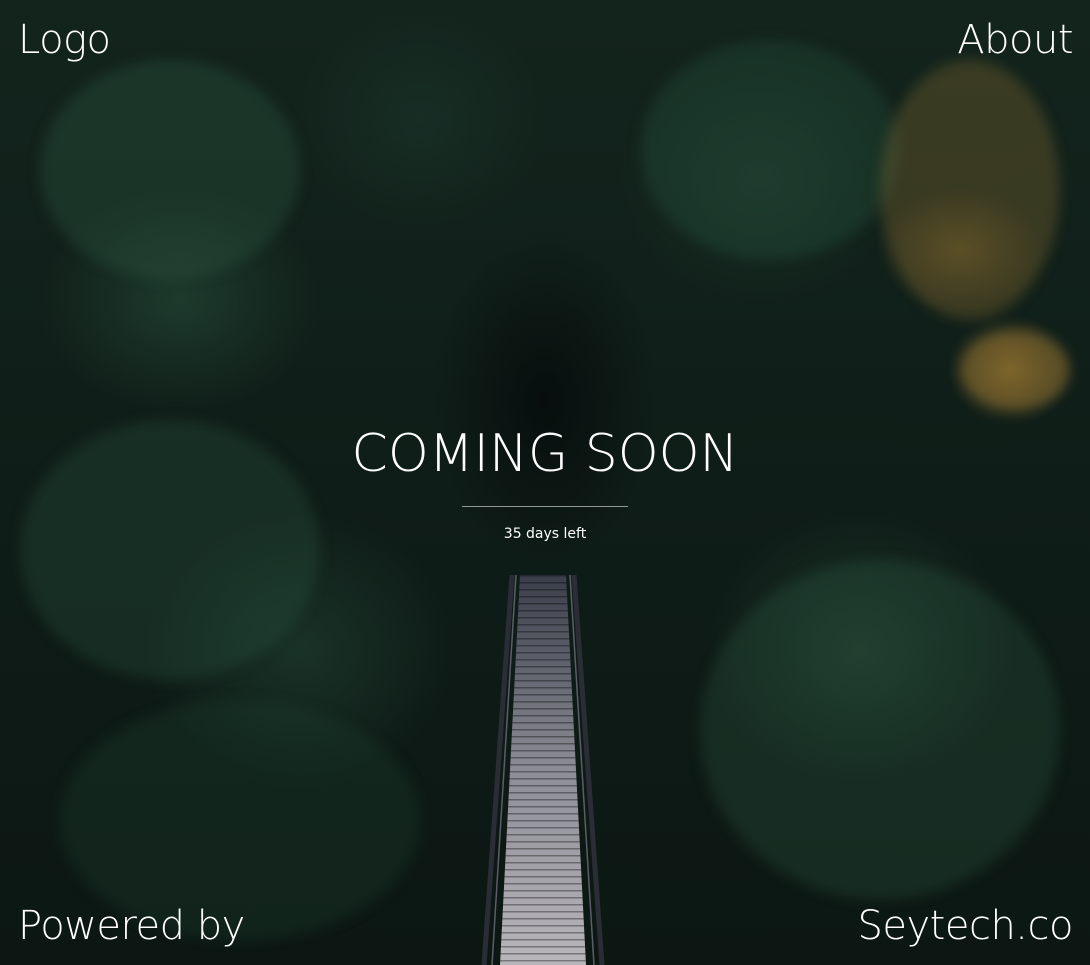 This screenshot has width=1090, height=965. I want to click on title-divider, so click(545, 506).